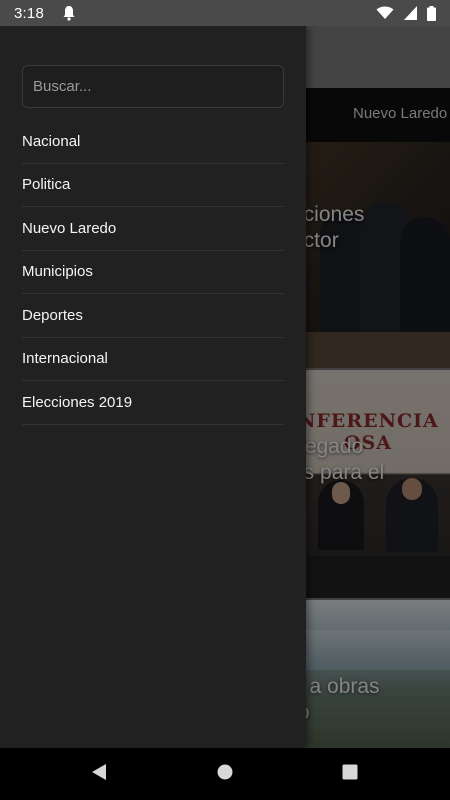 The height and width of the screenshot is (800, 450). I want to click on menu-item-nacional: Nacional, so click(153, 142).